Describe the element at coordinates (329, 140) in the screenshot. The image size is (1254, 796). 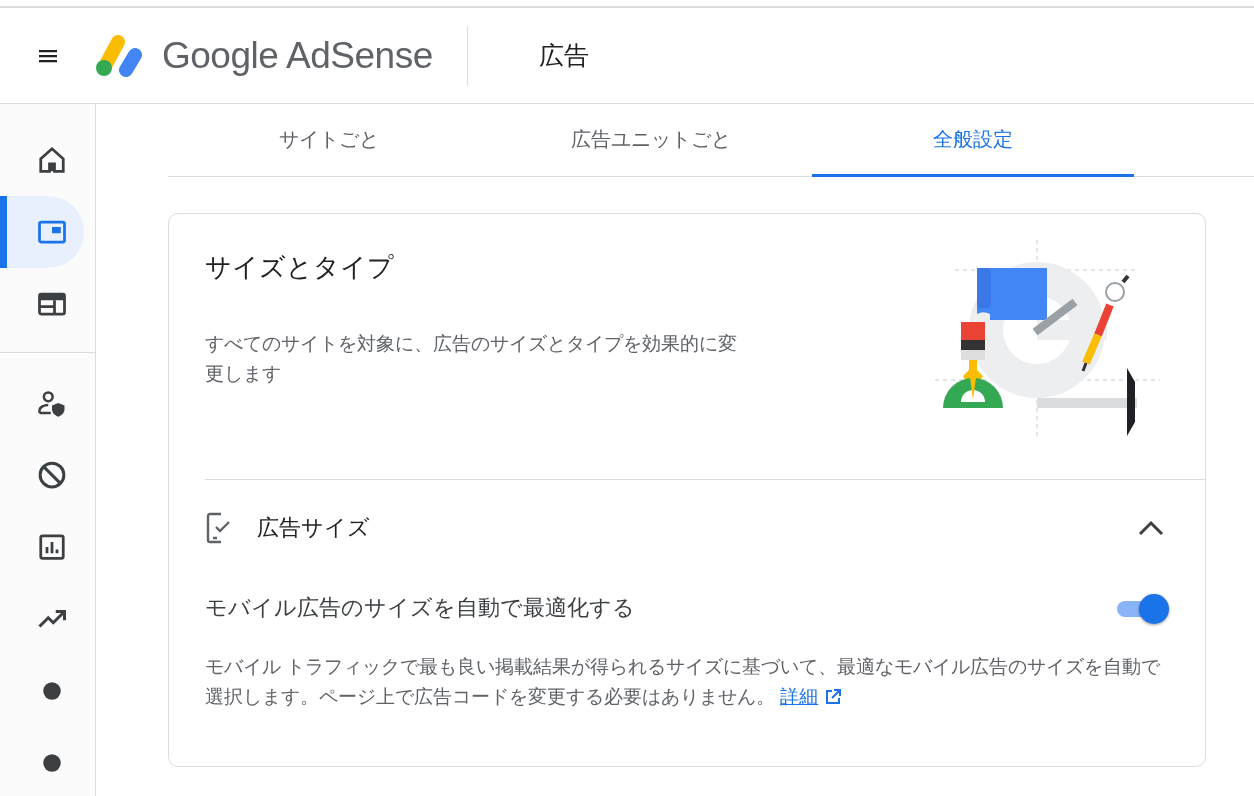
I see `tab: サイトごと` at that location.